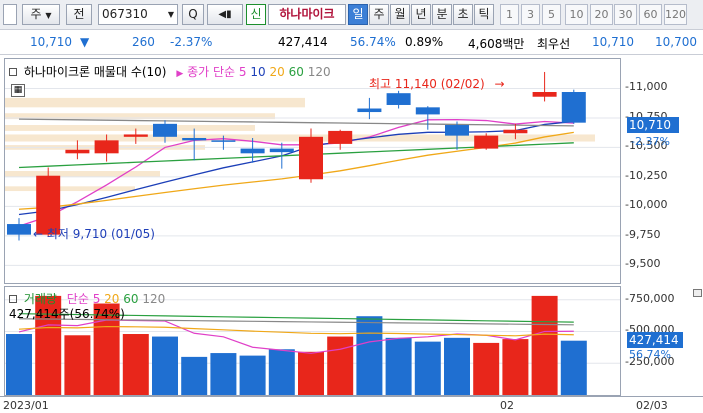 The height and width of the screenshot is (413, 703). I want to click on vol-ma5-label: 5, so click(96, 299).